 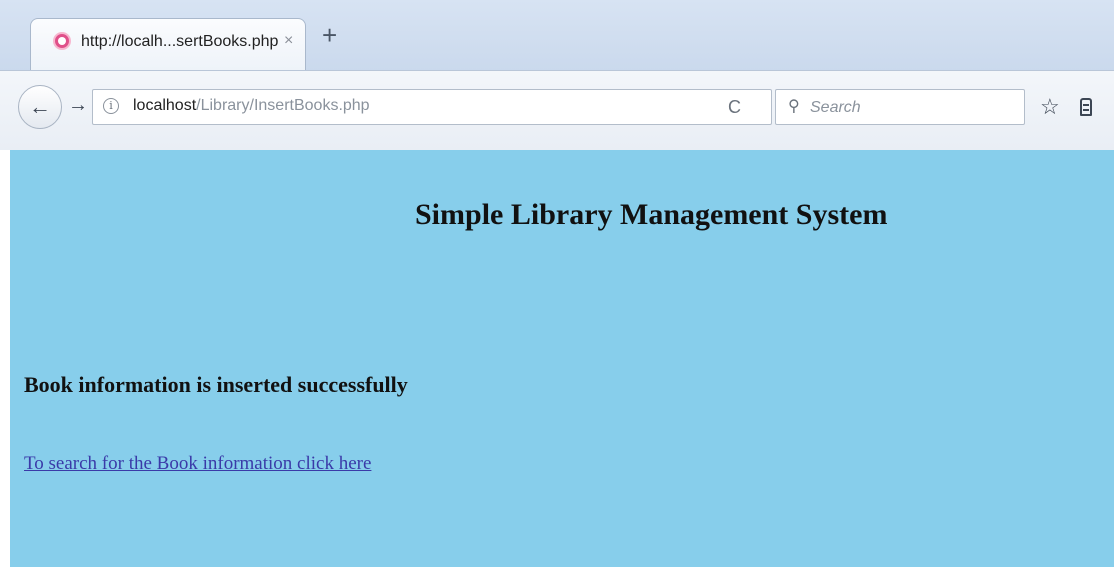 What do you see at coordinates (1086, 107) in the screenshot?
I see `reading-list-icon` at bounding box center [1086, 107].